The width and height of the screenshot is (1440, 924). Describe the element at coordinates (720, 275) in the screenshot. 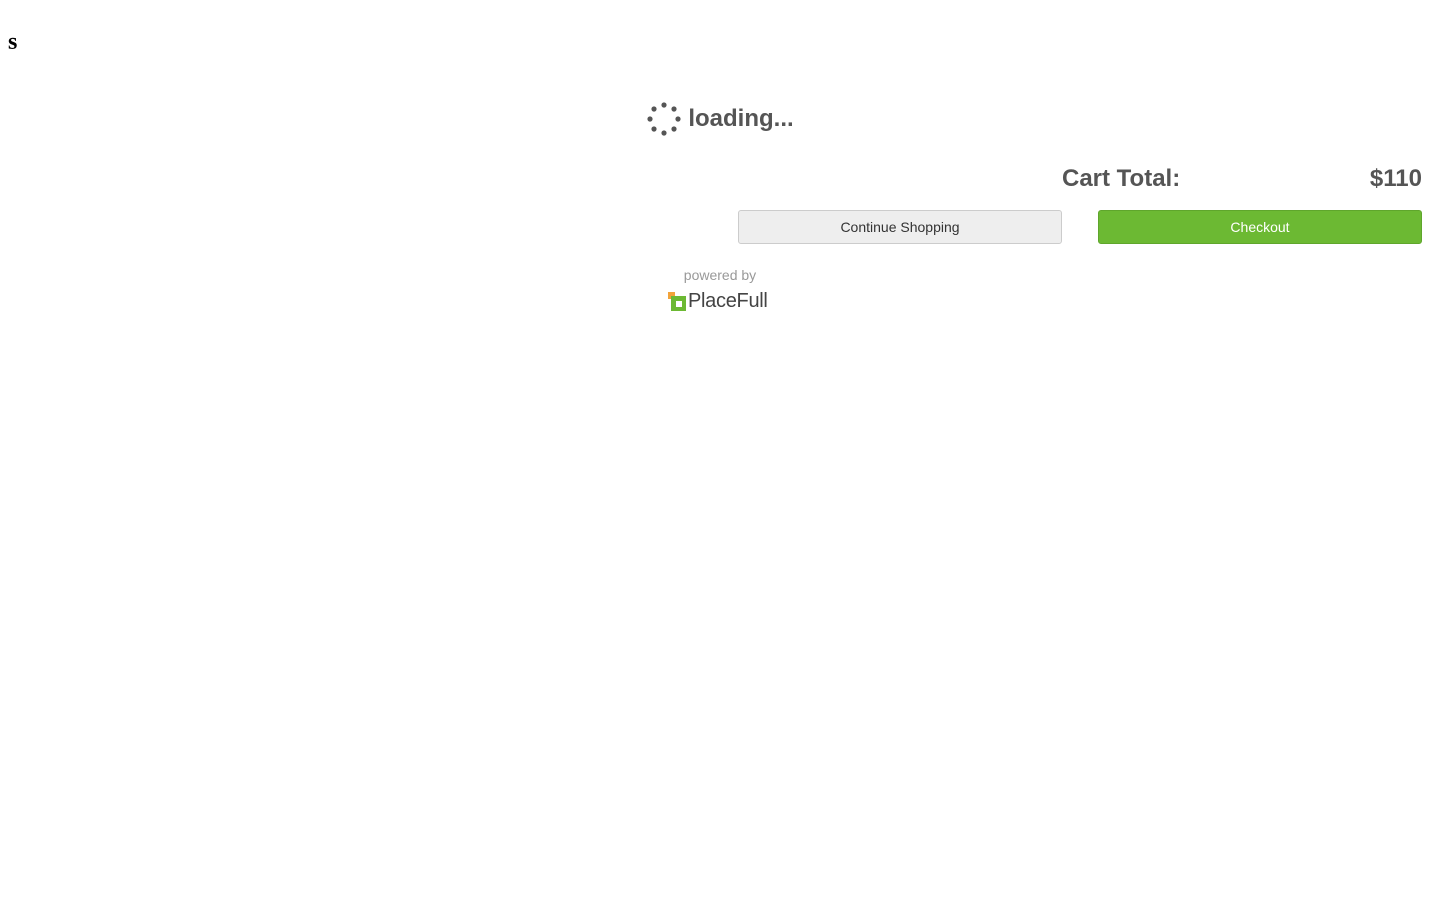

I see `powered-by-text: powered by` at that location.